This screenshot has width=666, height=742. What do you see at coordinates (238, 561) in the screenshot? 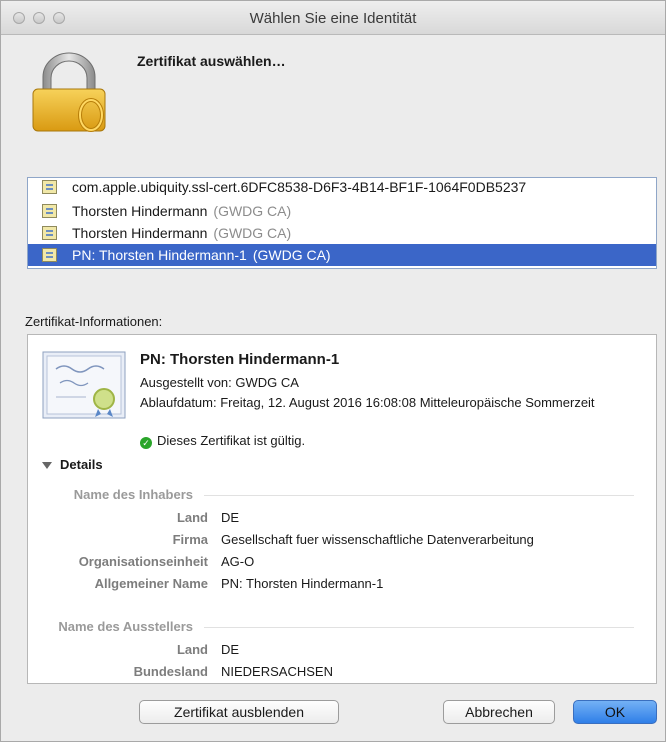
I see `detail-value: AG-O` at bounding box center [238, 561].